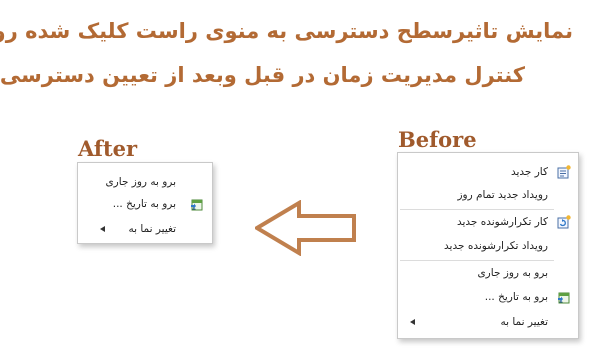  I want to click on after-label: After, so click(108, 148).